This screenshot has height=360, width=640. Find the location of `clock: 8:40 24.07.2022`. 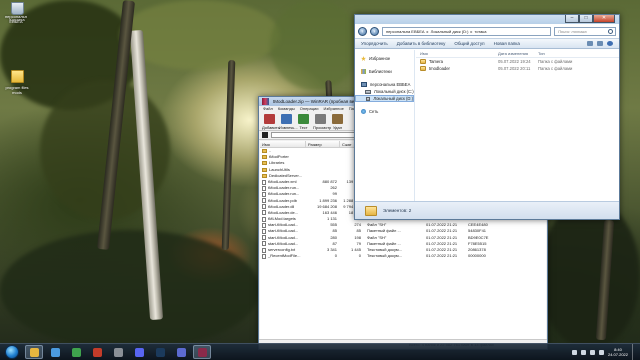

clock: 8:40 24.07.2022 is located at coordinates (618, 352).